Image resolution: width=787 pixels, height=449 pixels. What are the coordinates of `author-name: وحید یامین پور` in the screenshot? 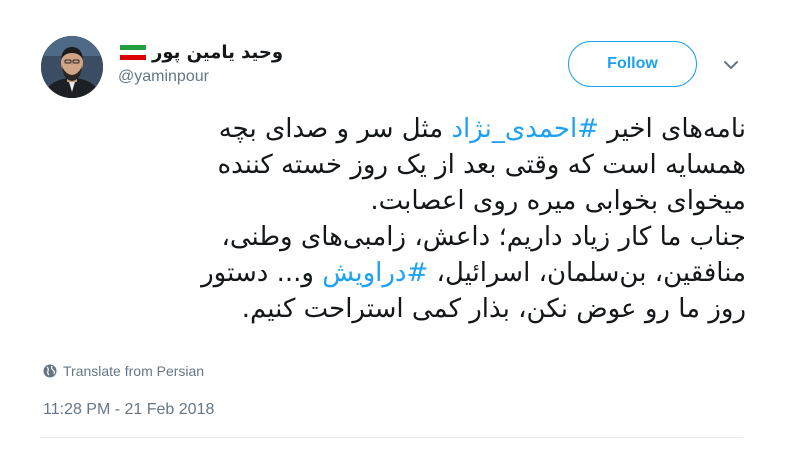 It's located at (201, 52).